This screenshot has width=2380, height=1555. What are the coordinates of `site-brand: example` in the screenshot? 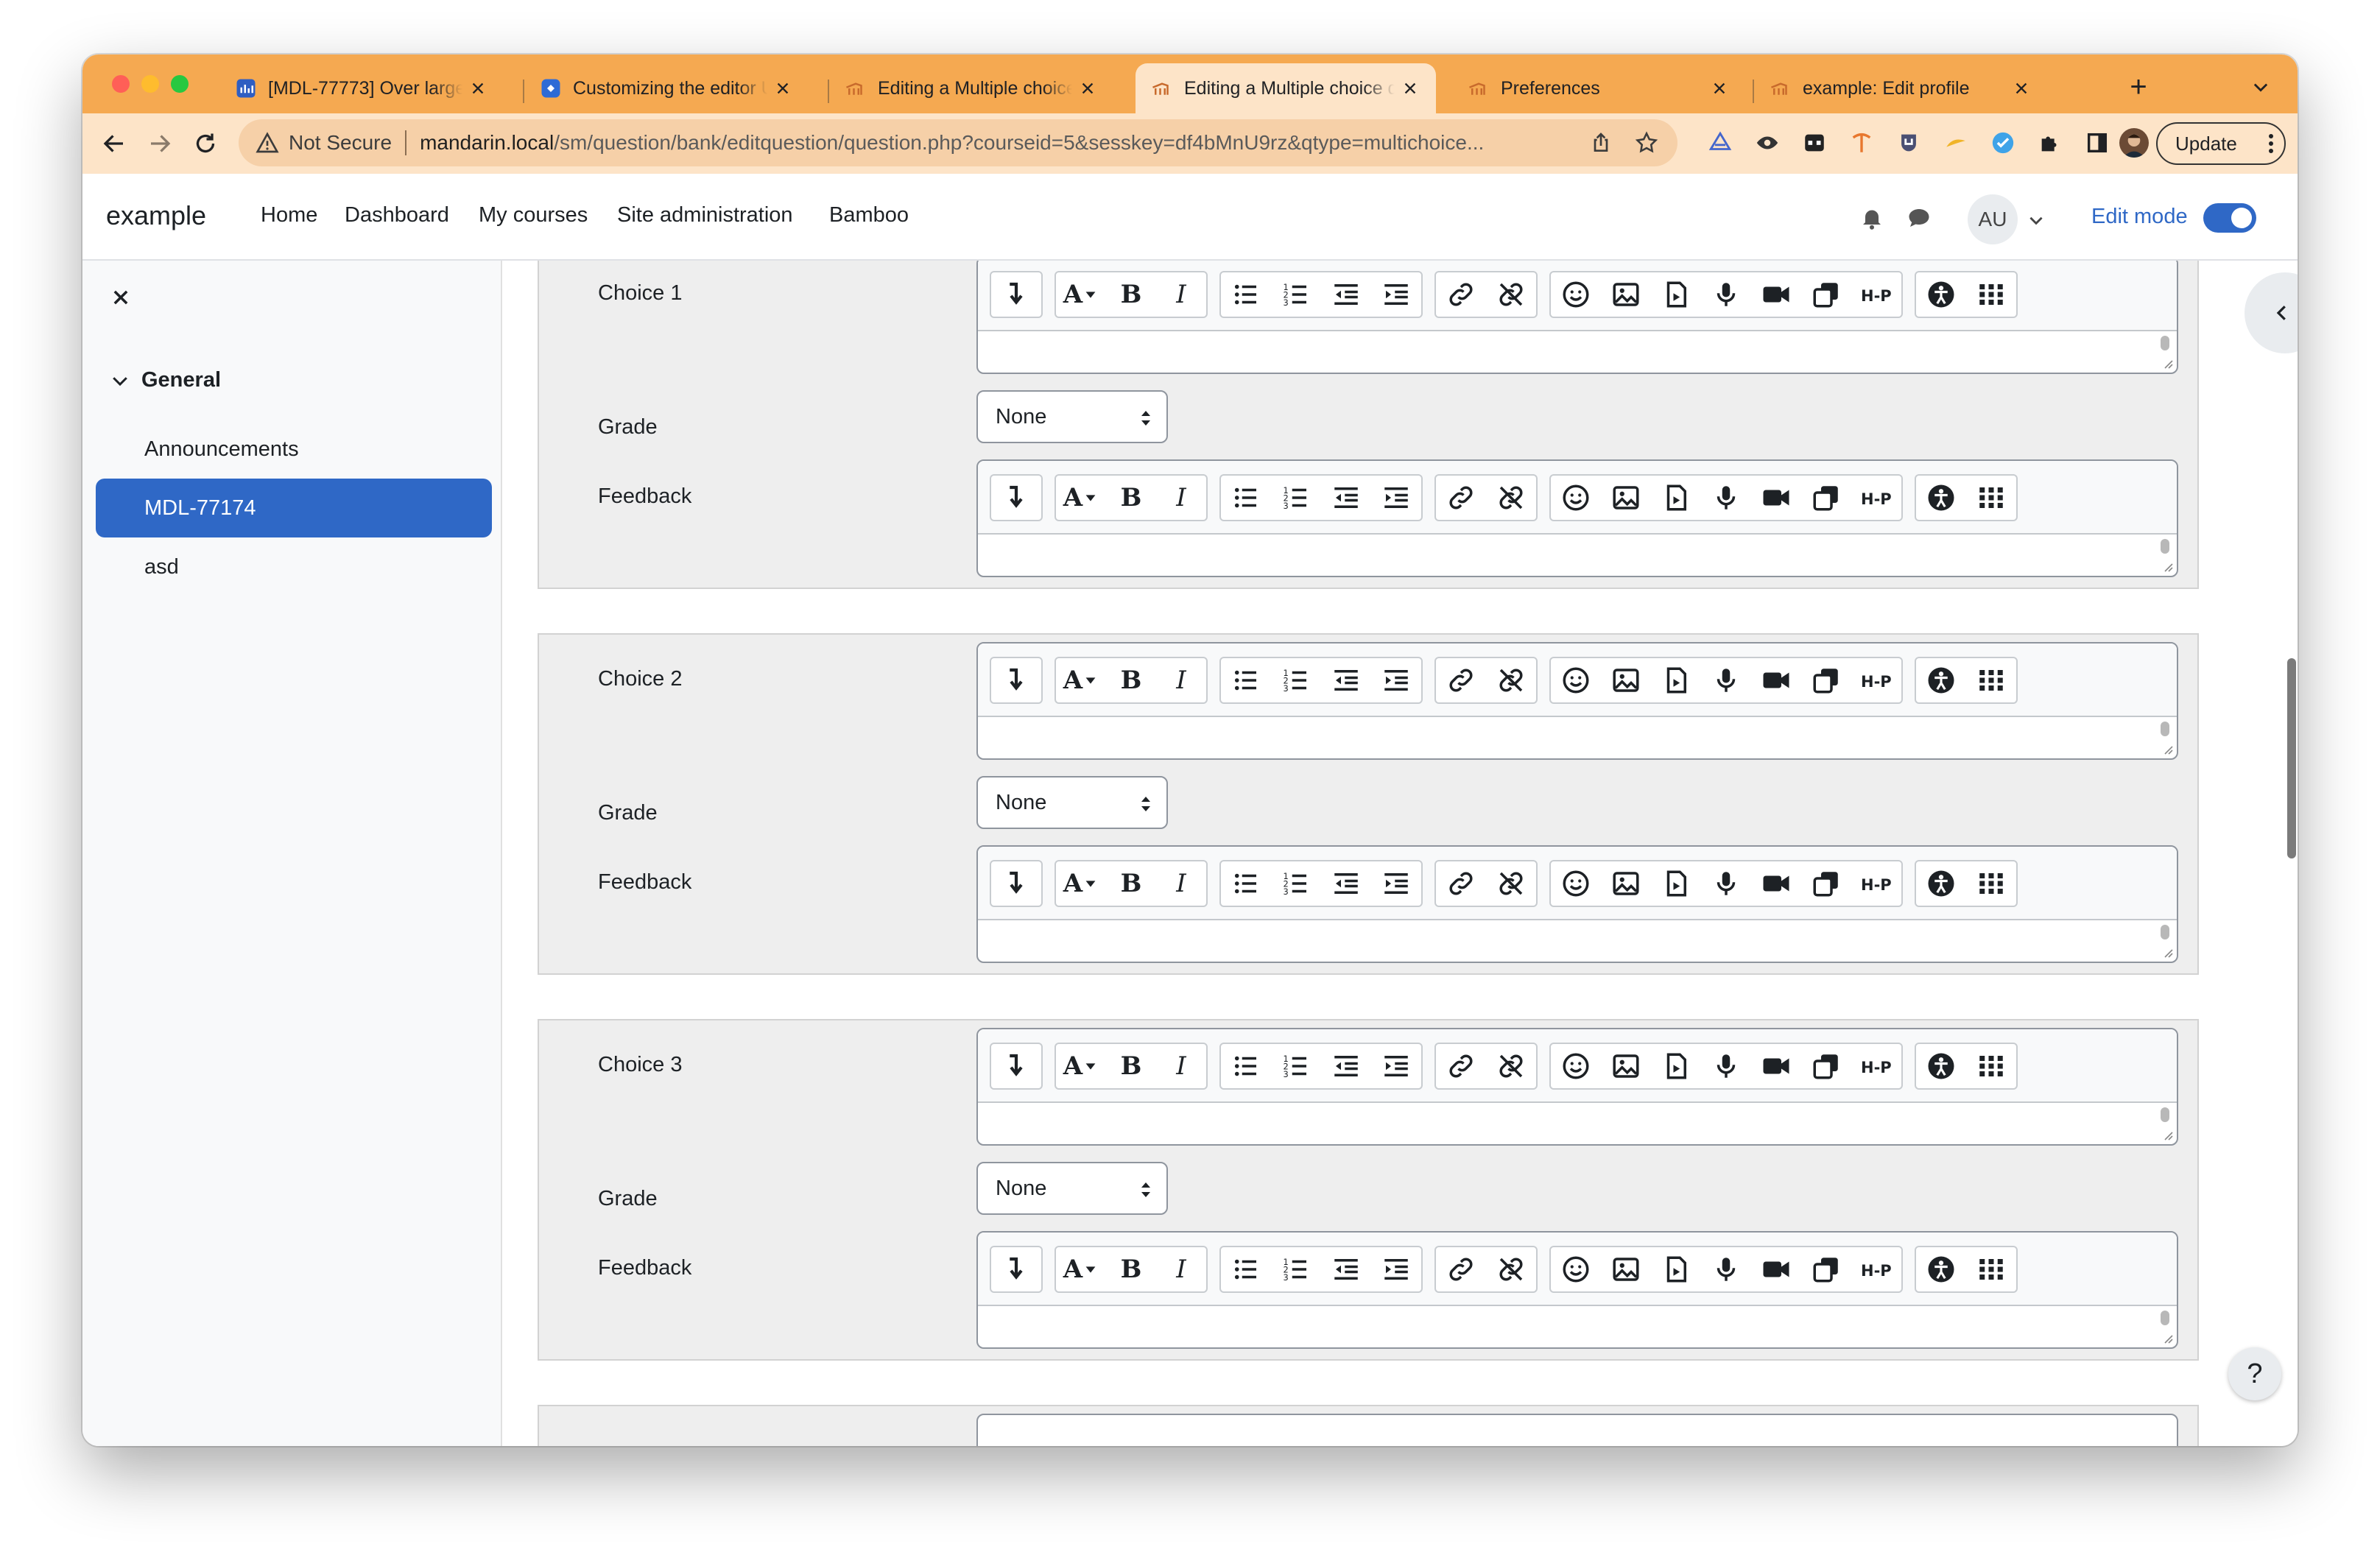 It's located at (156, 216).